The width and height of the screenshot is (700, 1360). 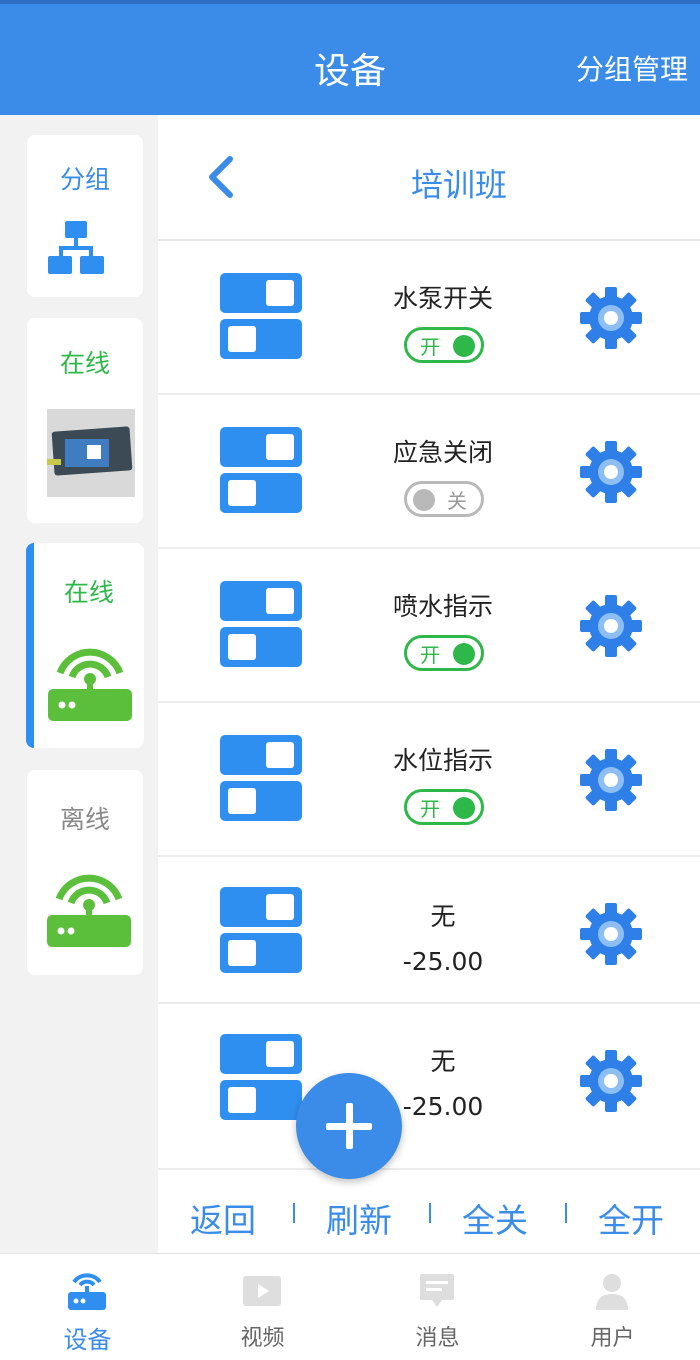 What do you see at coordinates (442, 298) in the screenshot?
I see `device-name: 水泵开关` at bounding box center [442, 298].